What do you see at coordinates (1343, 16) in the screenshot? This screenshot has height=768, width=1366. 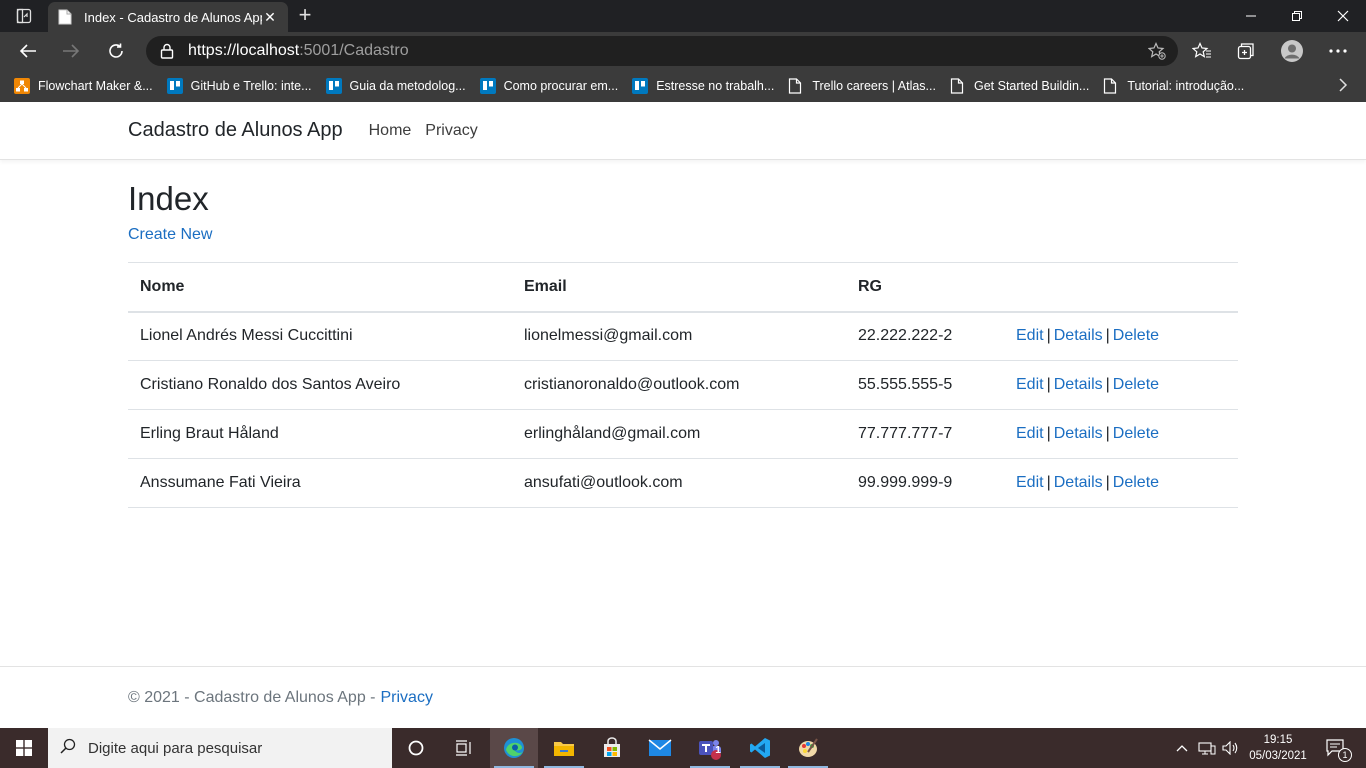 I see `close-window-icon` at bounding box center [1343, 16].